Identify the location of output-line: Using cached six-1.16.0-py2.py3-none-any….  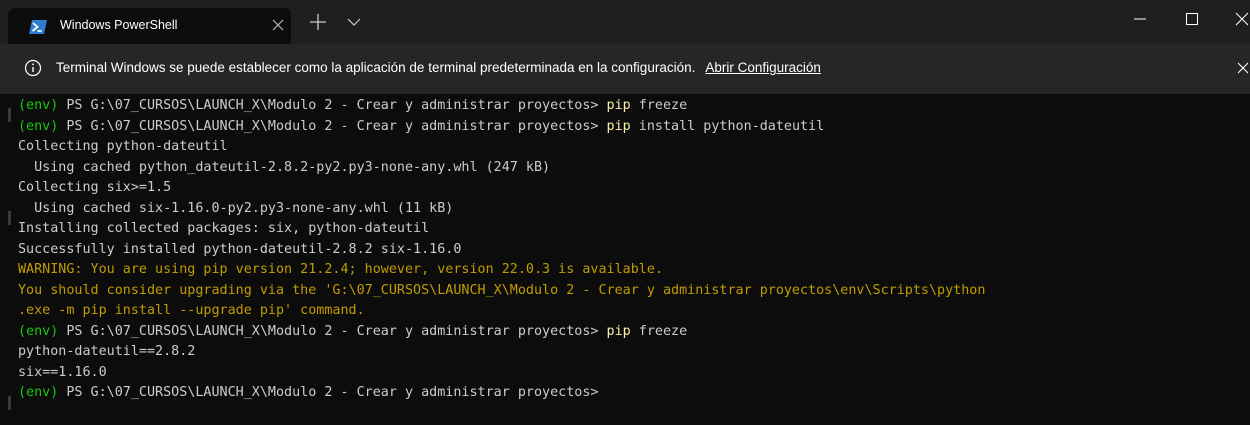
(501, 209).